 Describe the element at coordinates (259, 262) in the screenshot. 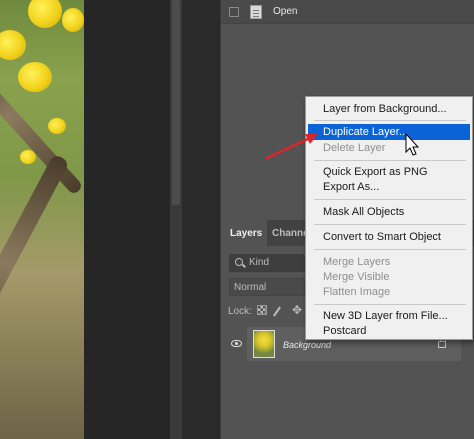

I see `layer-filter-label: Kind` at that location.